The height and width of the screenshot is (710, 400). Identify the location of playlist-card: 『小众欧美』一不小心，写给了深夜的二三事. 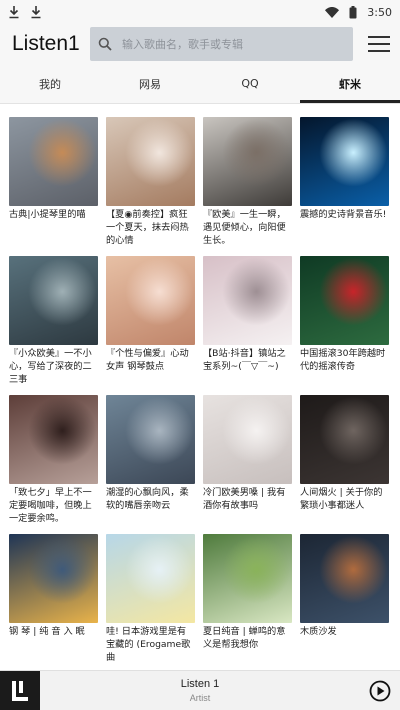
(53, 325).